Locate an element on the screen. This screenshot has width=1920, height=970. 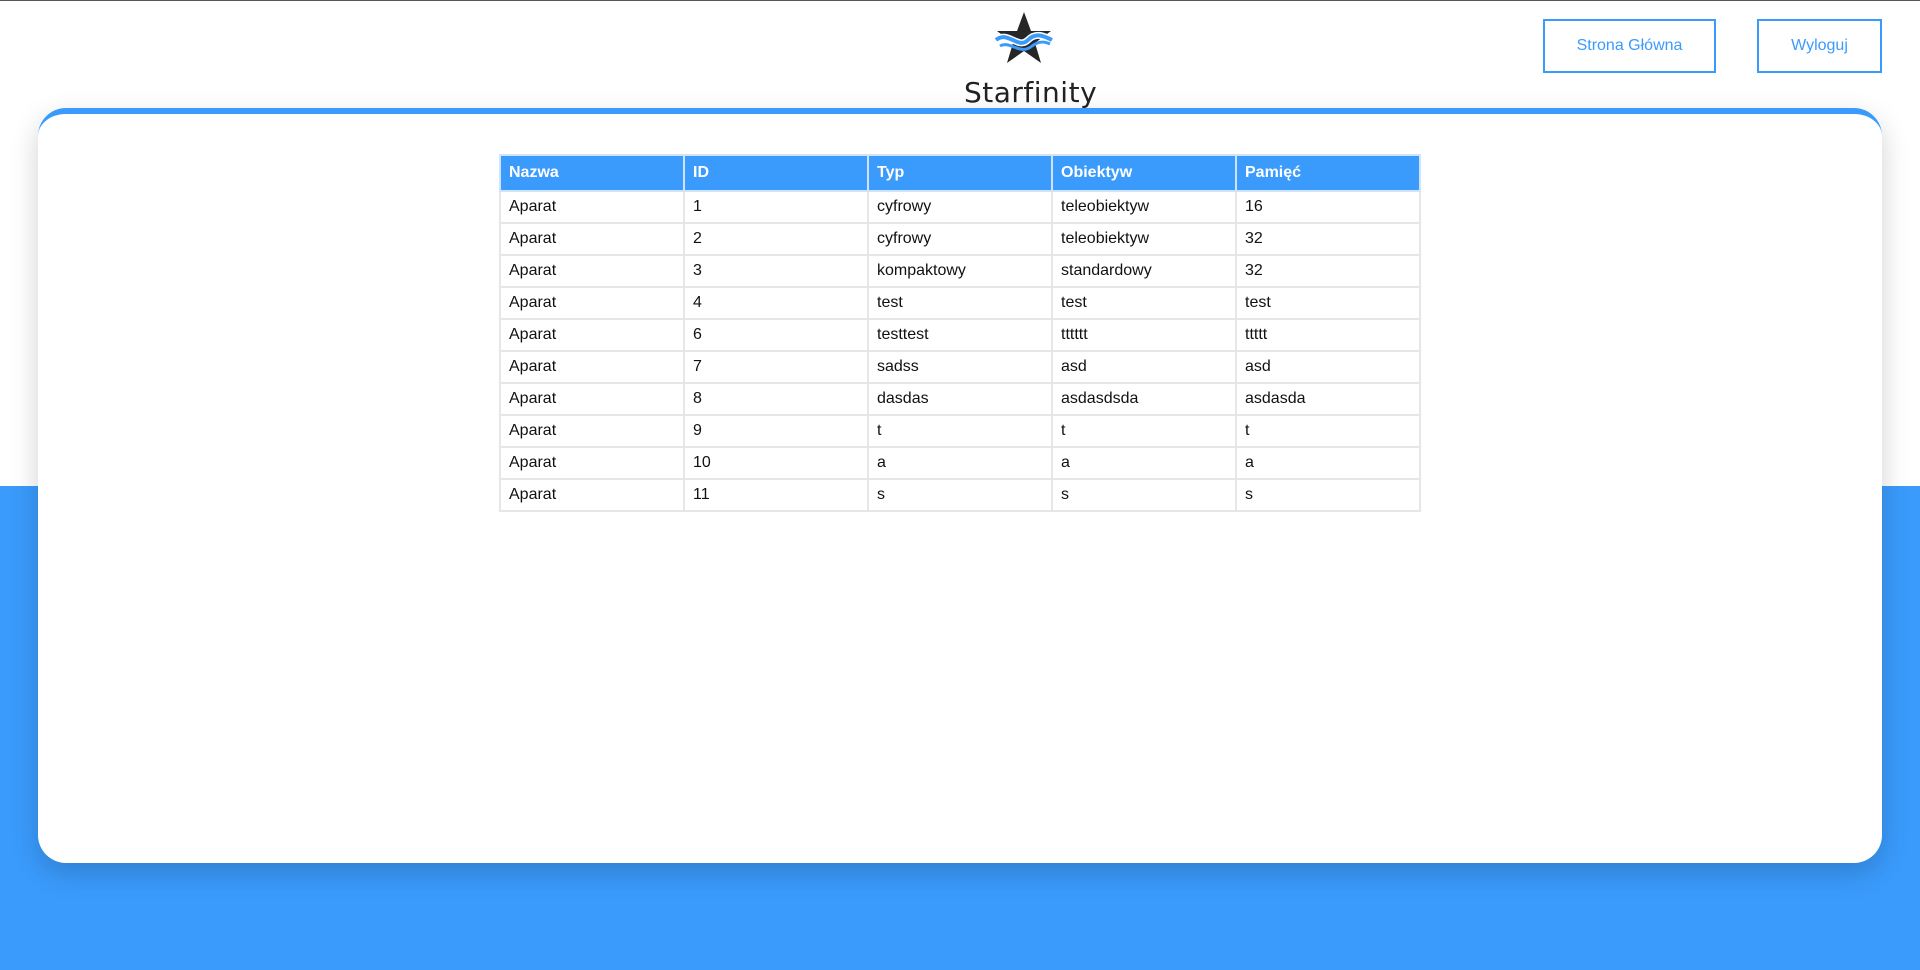
table-cell: ttttt is located at coordinates (1328, 335).